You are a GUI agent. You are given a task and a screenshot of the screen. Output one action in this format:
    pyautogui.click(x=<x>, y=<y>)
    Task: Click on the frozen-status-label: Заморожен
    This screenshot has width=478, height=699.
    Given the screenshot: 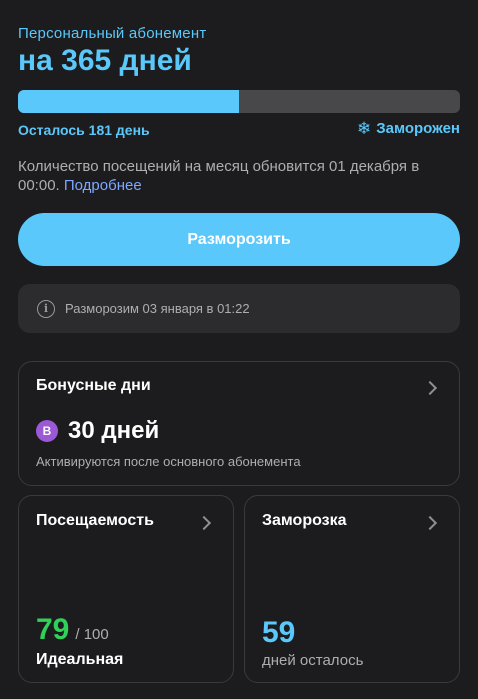 What is the action you would take?
    pyautogui.click(x=418, y=128)
    